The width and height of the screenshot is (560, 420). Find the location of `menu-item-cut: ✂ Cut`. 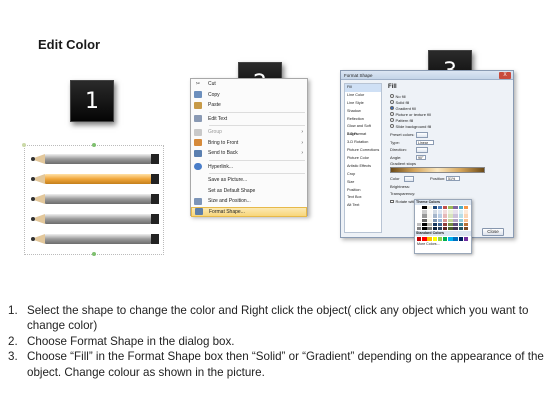

menu-item-cut: ✂ Cut is located at coordinates (249, 84).